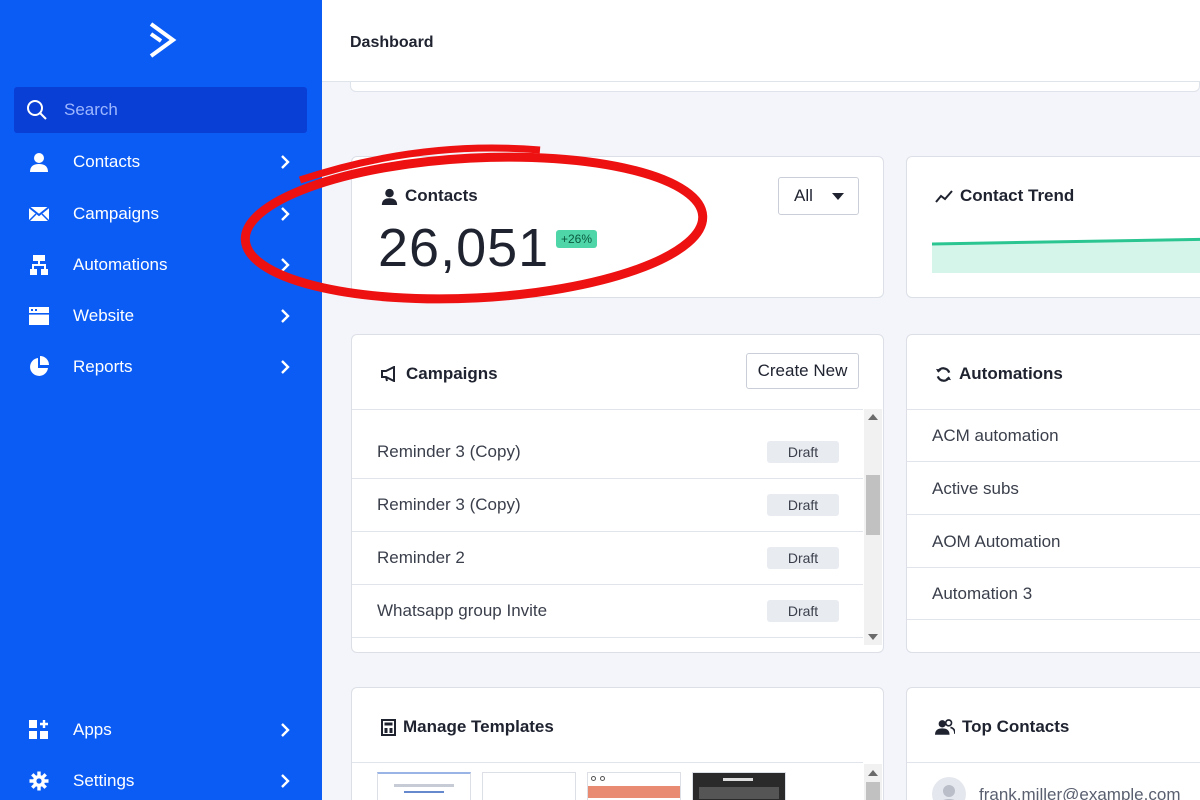 The width and height of the screenshot is (1200, 800). Describe the element at coordinates (39, 214) in the screenshot. I see `envelope-icon` at that location.